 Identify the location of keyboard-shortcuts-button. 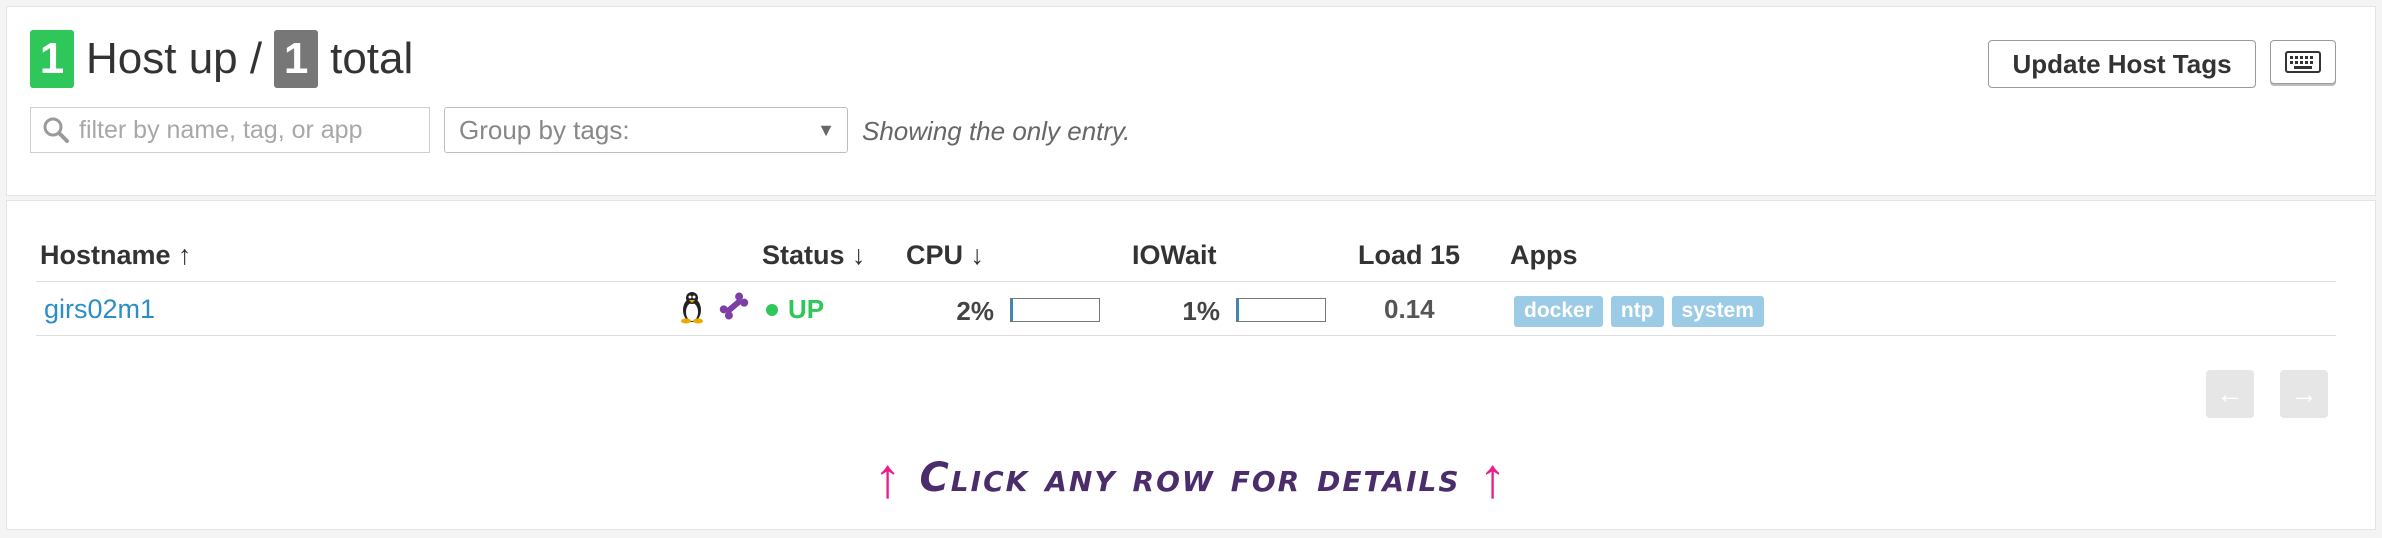
(2303, 62).